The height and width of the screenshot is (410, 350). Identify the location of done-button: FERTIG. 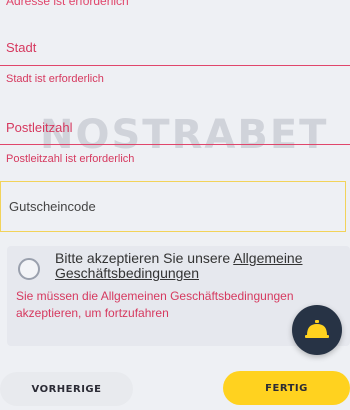
(286, 388).